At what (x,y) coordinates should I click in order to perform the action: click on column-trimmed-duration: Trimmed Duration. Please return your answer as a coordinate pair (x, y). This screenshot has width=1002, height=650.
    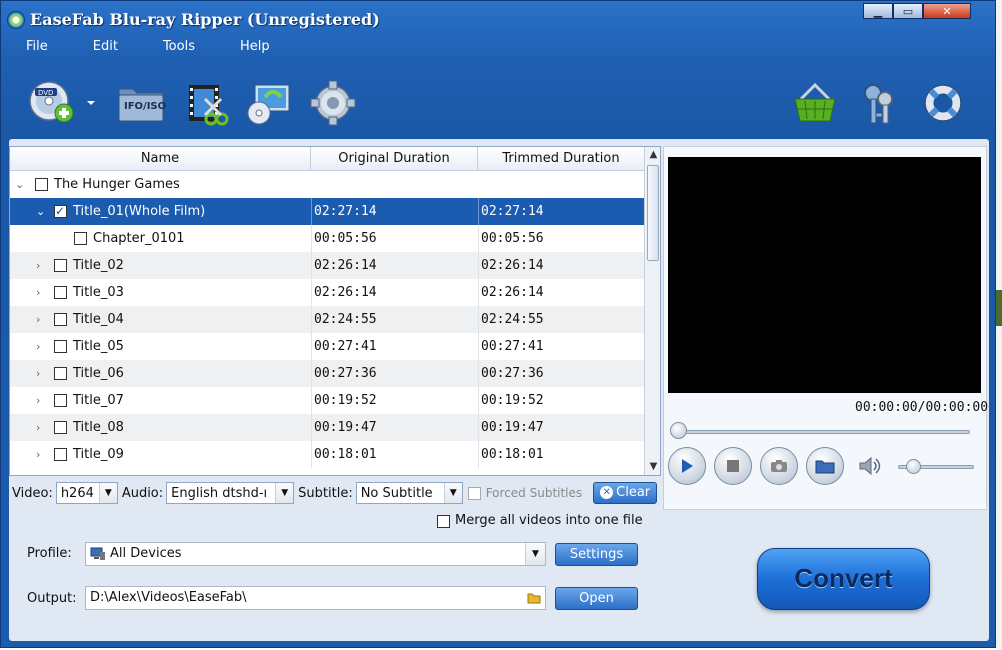
    Looking at the image, I should click on (561, 159).